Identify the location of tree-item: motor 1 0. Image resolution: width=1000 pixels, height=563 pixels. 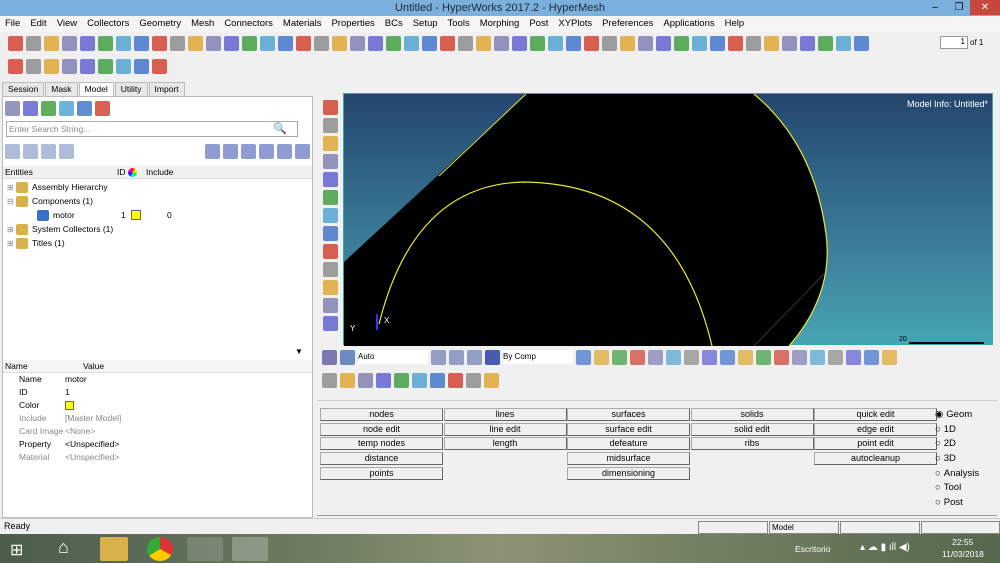
(159, 215).